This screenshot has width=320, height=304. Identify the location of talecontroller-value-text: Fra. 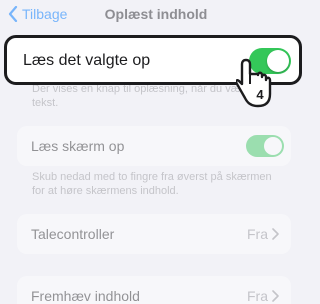
(257, 234).